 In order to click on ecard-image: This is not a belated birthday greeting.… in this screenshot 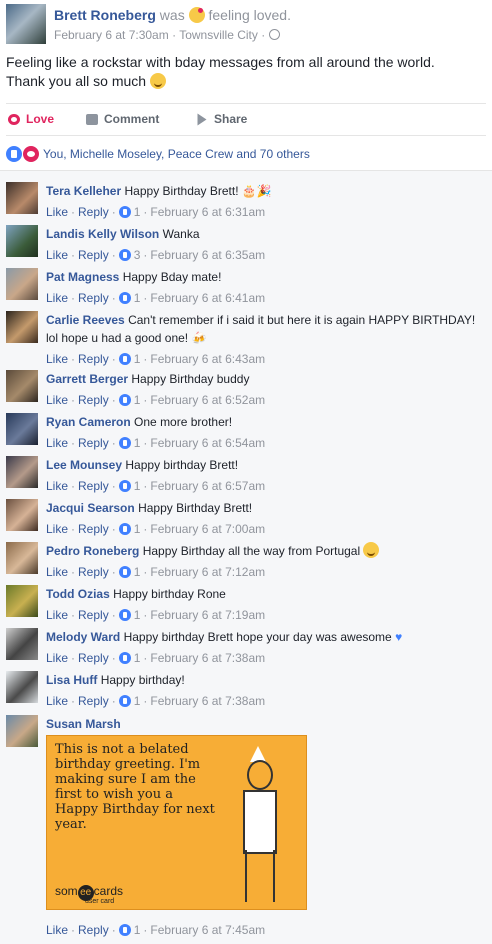, I will do `click(176, 822)`.